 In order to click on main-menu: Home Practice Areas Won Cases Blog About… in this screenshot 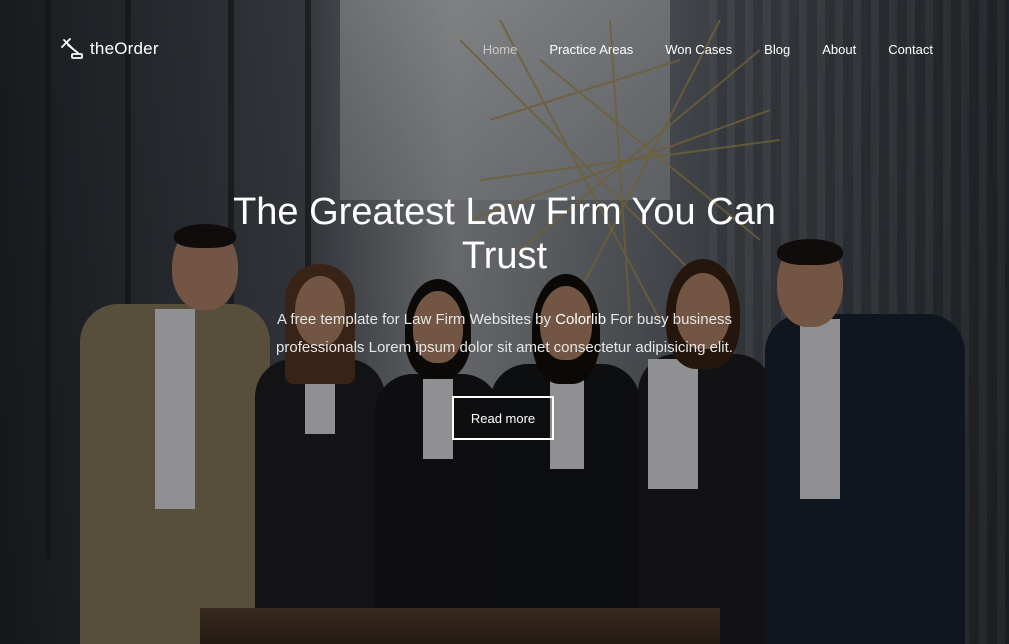, I will do `click(692, 49)`.